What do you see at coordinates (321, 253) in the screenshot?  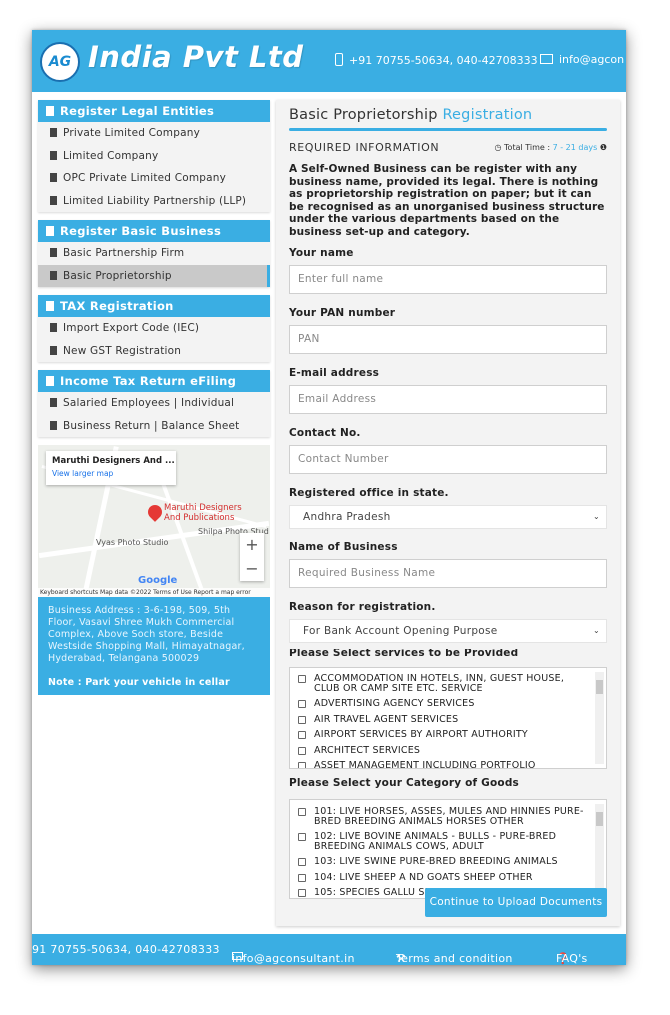 I see `name-label: Your name` at bounding box center [321, 253].